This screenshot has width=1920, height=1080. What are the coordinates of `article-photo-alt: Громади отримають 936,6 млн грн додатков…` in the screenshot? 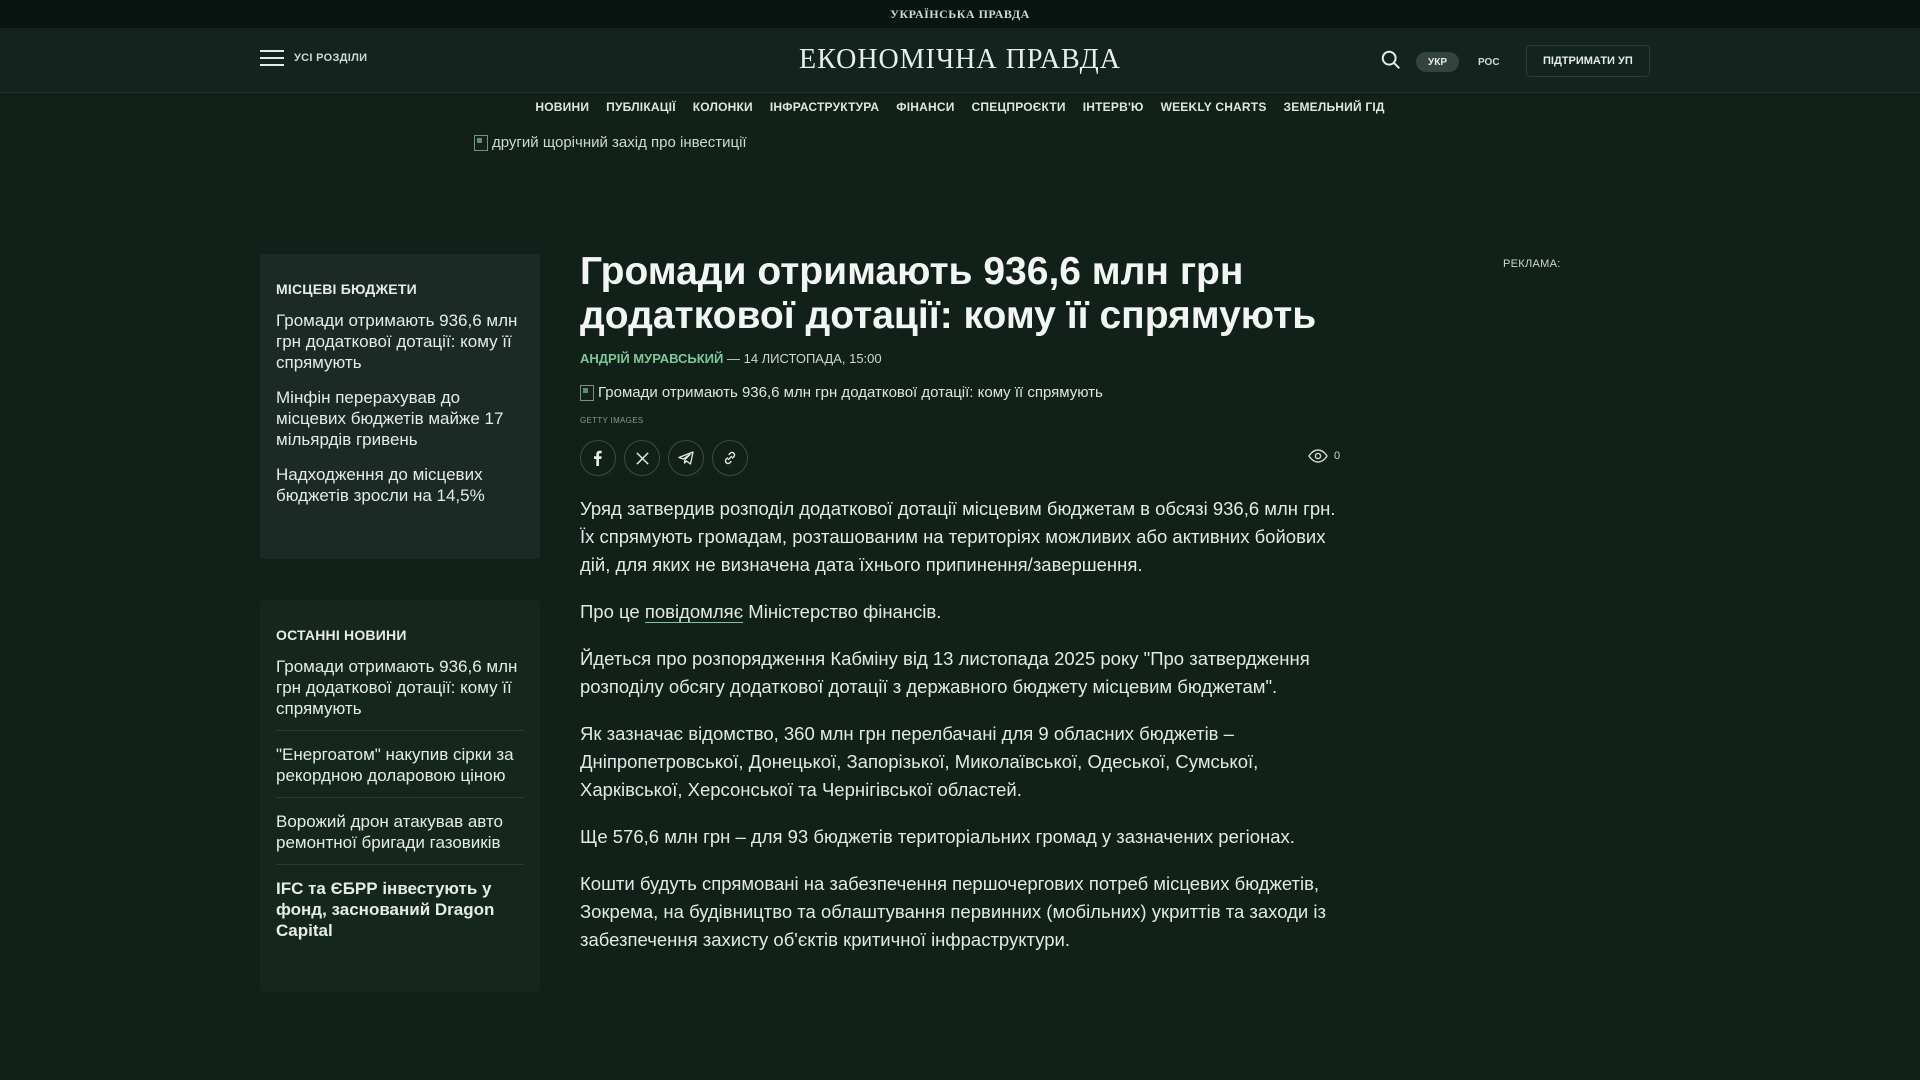 It's located at (850, 392).